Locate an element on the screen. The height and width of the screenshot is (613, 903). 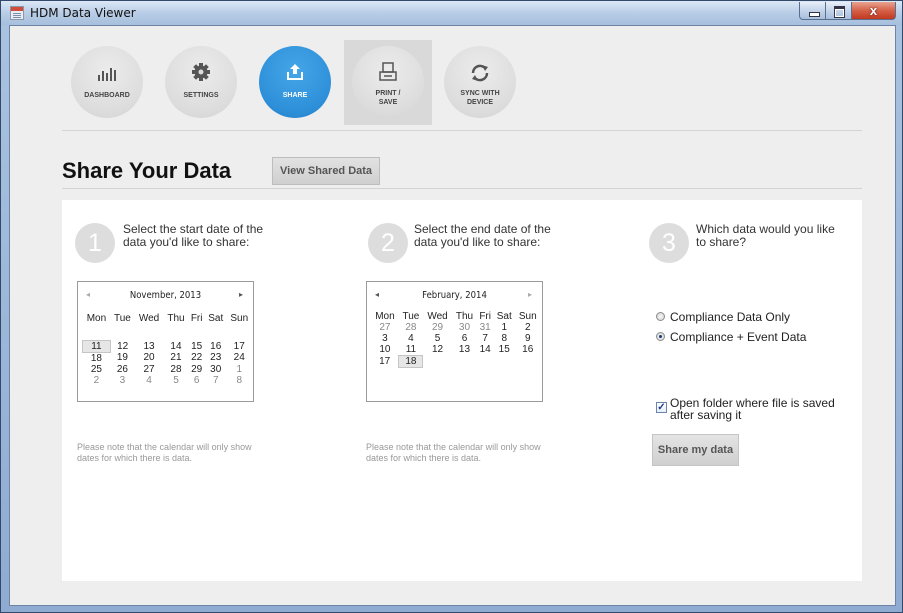
calendar-day-other-month: 1 is located at coordinates (239, 369).